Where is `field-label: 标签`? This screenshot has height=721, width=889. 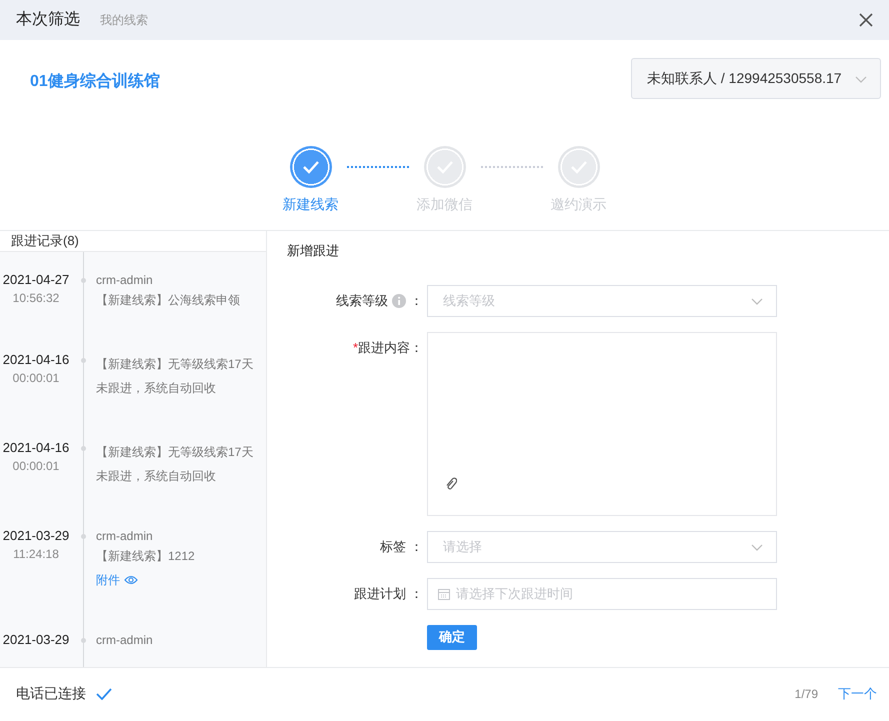 field-label: 标签 is located at coordinates (393, 547).